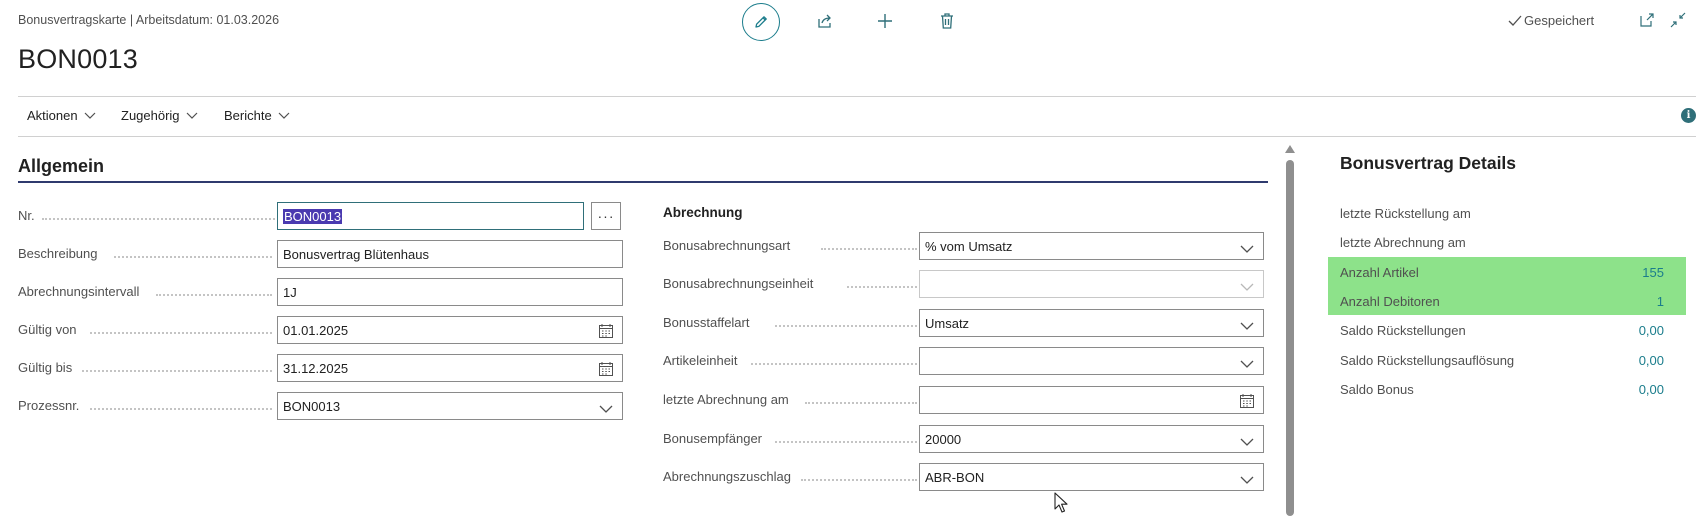 The width and height of the screenshot is (1708, 516). What do you see at coordinates (1647, 20) in the screenshot?
I see `open-new-window-button` at bounding box center [1647, 20].